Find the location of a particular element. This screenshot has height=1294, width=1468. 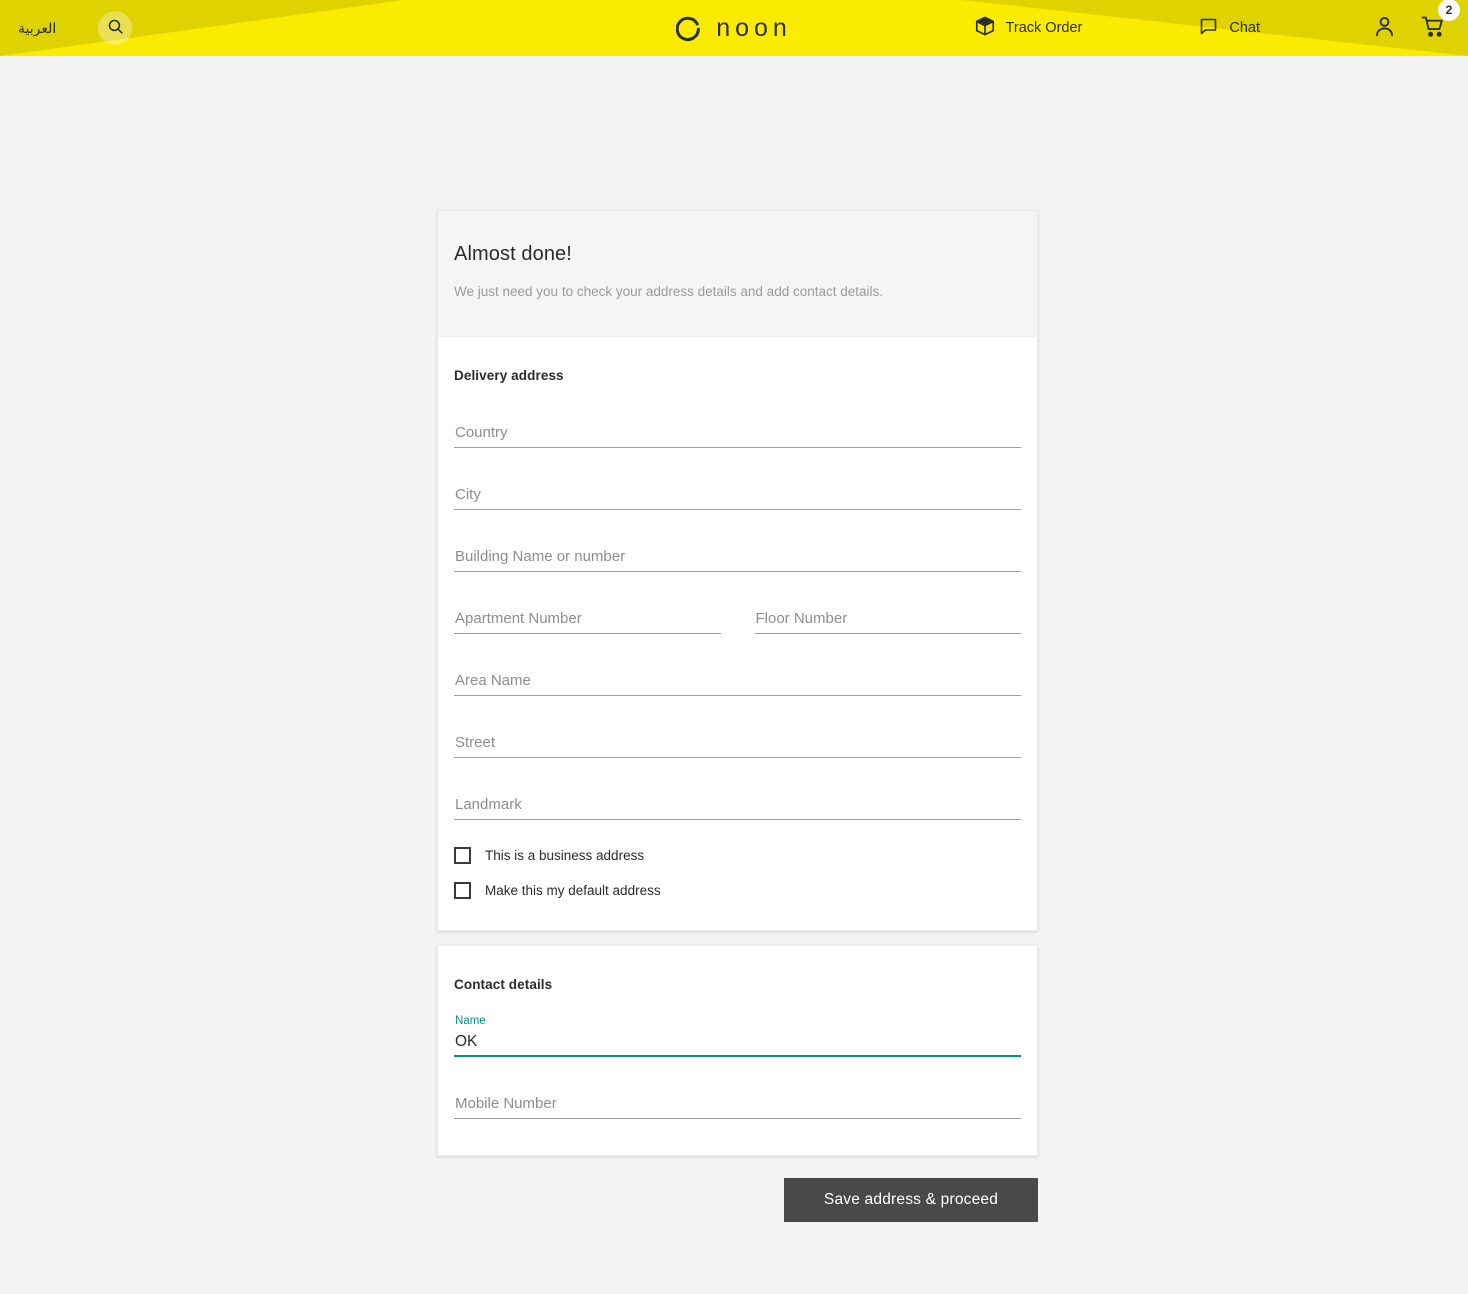

apartment-number-field: Apartment Number is located at coordinates (587, 617).